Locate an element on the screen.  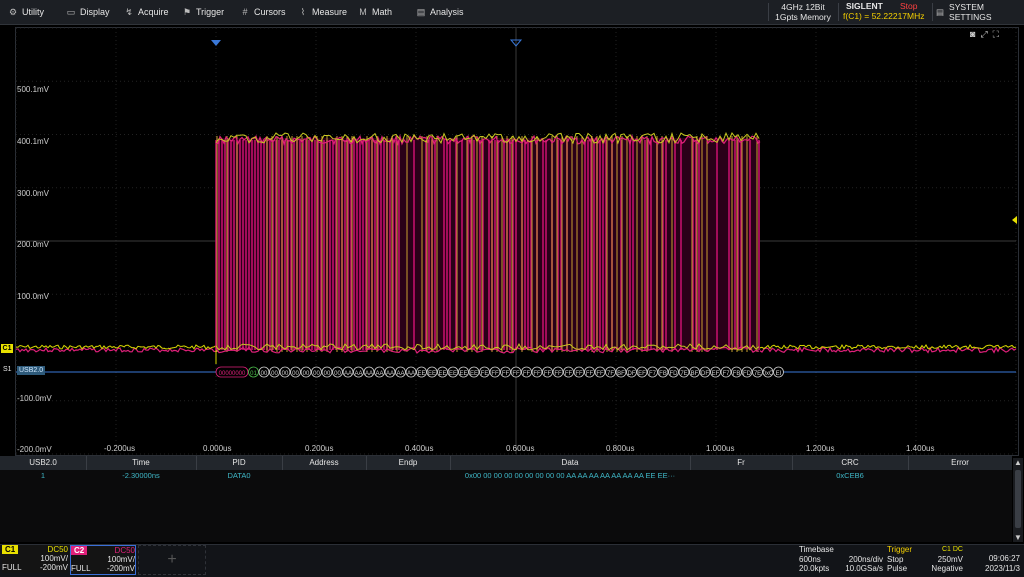
trigger-level-marker is located at coordinates (1014, 220).